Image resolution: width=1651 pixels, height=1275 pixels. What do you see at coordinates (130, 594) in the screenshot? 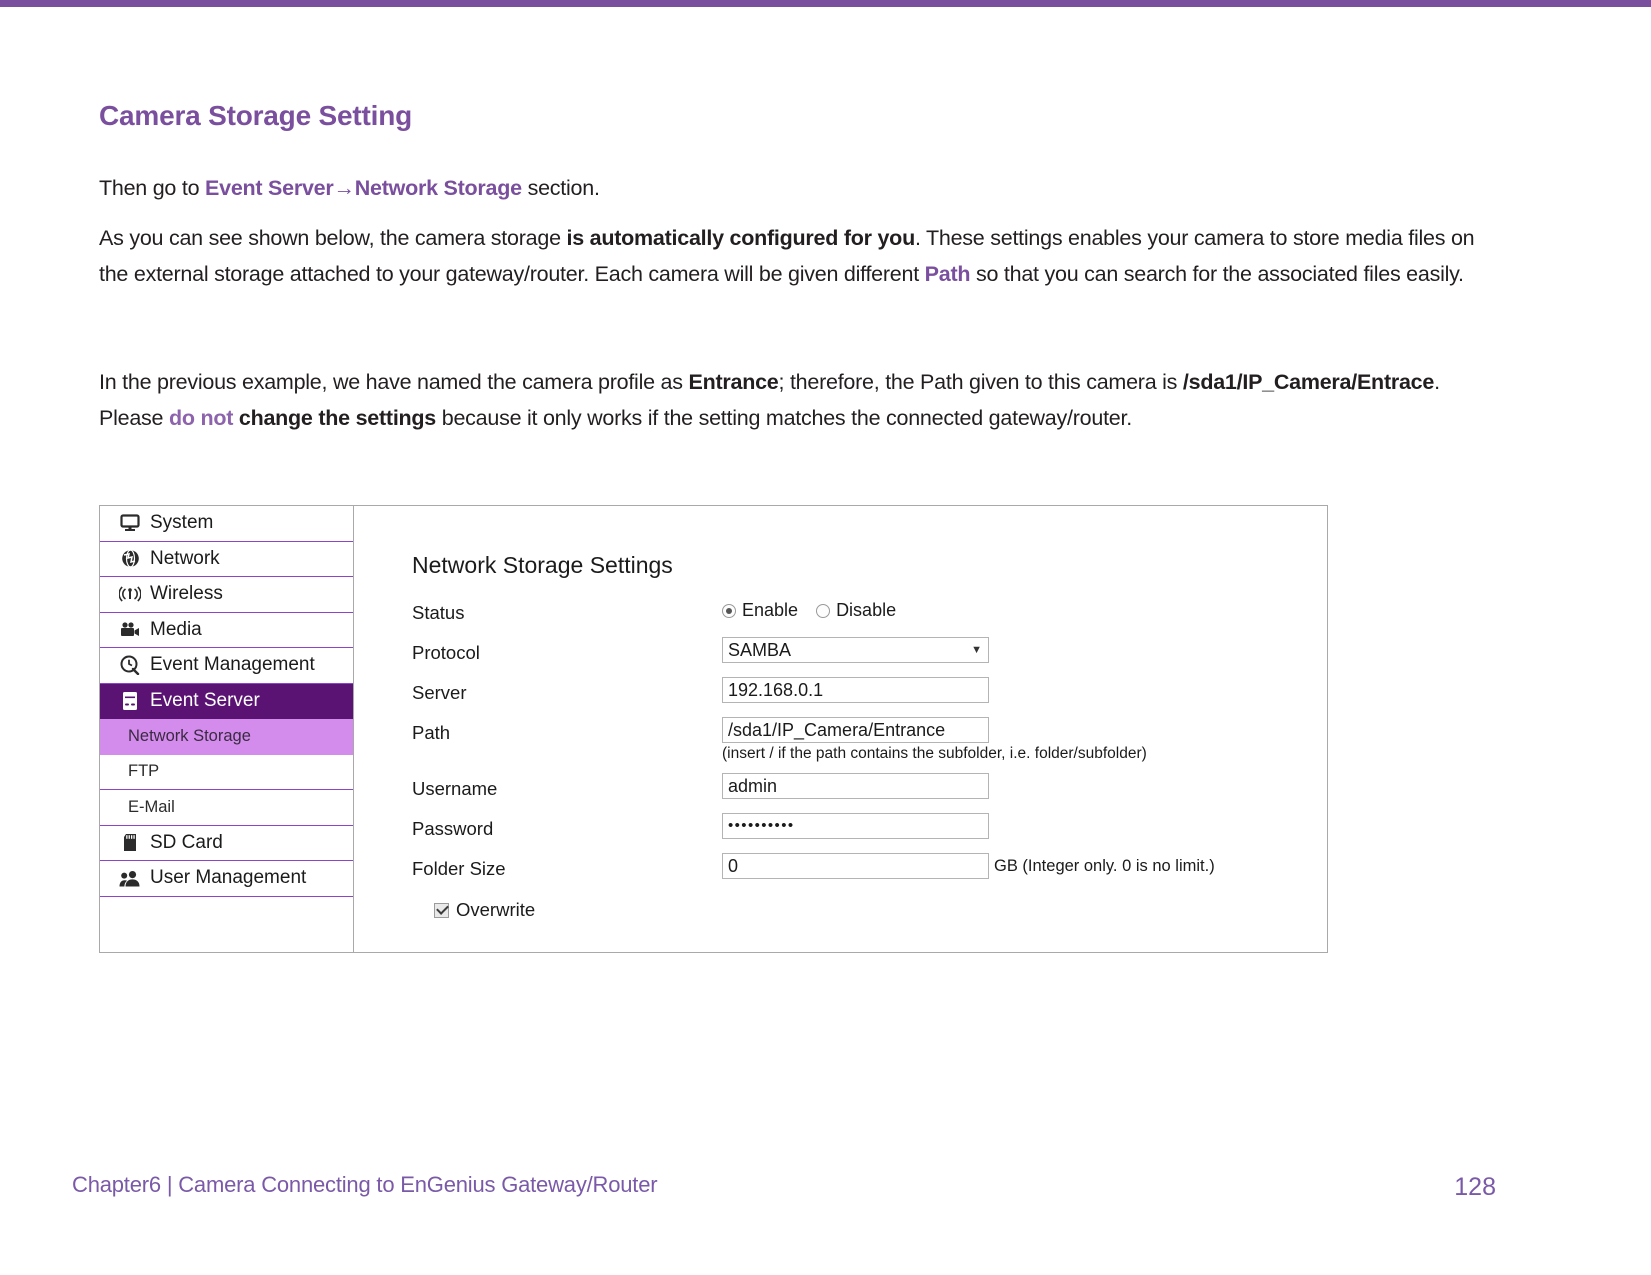
I see `wireless-signal-icon` at bounding box center [130, 594].